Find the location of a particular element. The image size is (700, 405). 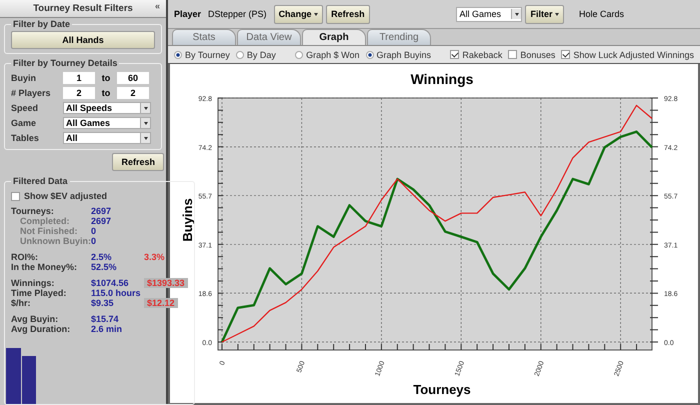

adjusted-value: $12.12 is located at coordinates (161, 303).